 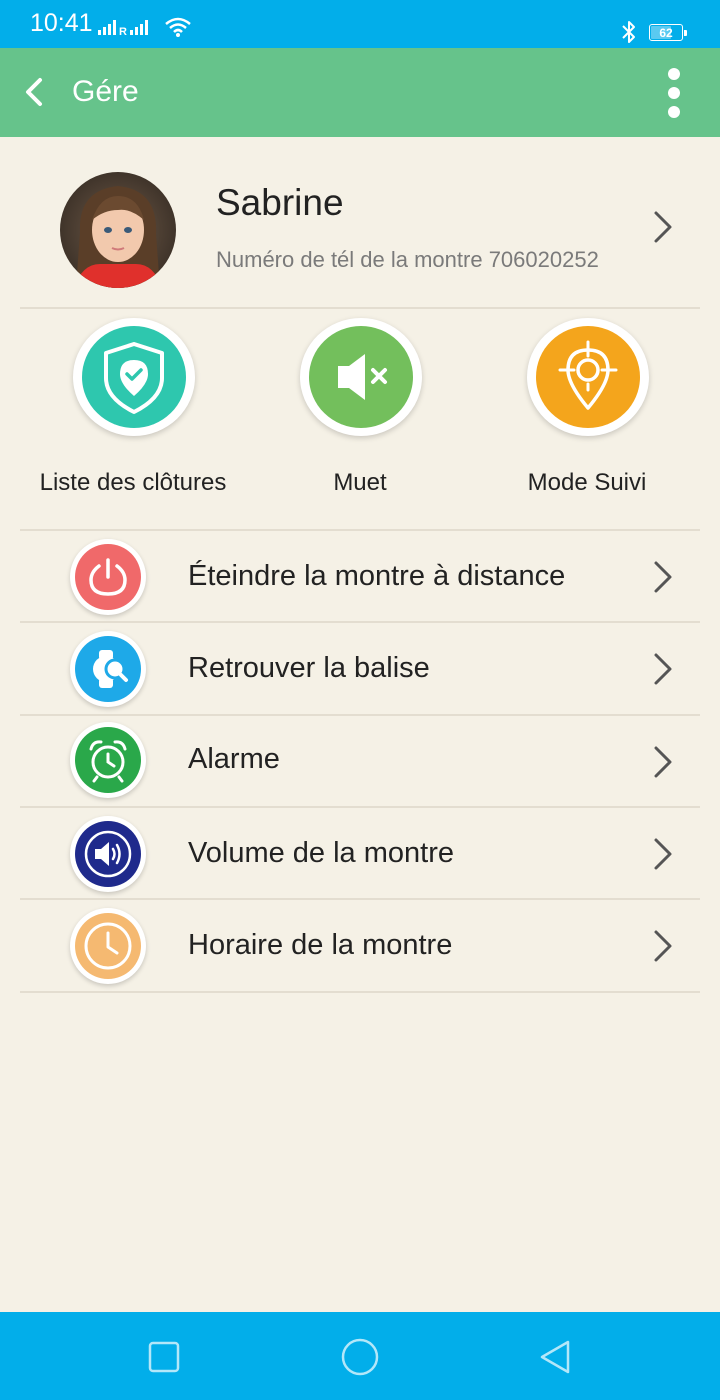 I want to click on menu-item-label: Alarme, so click(x=234, y=759).